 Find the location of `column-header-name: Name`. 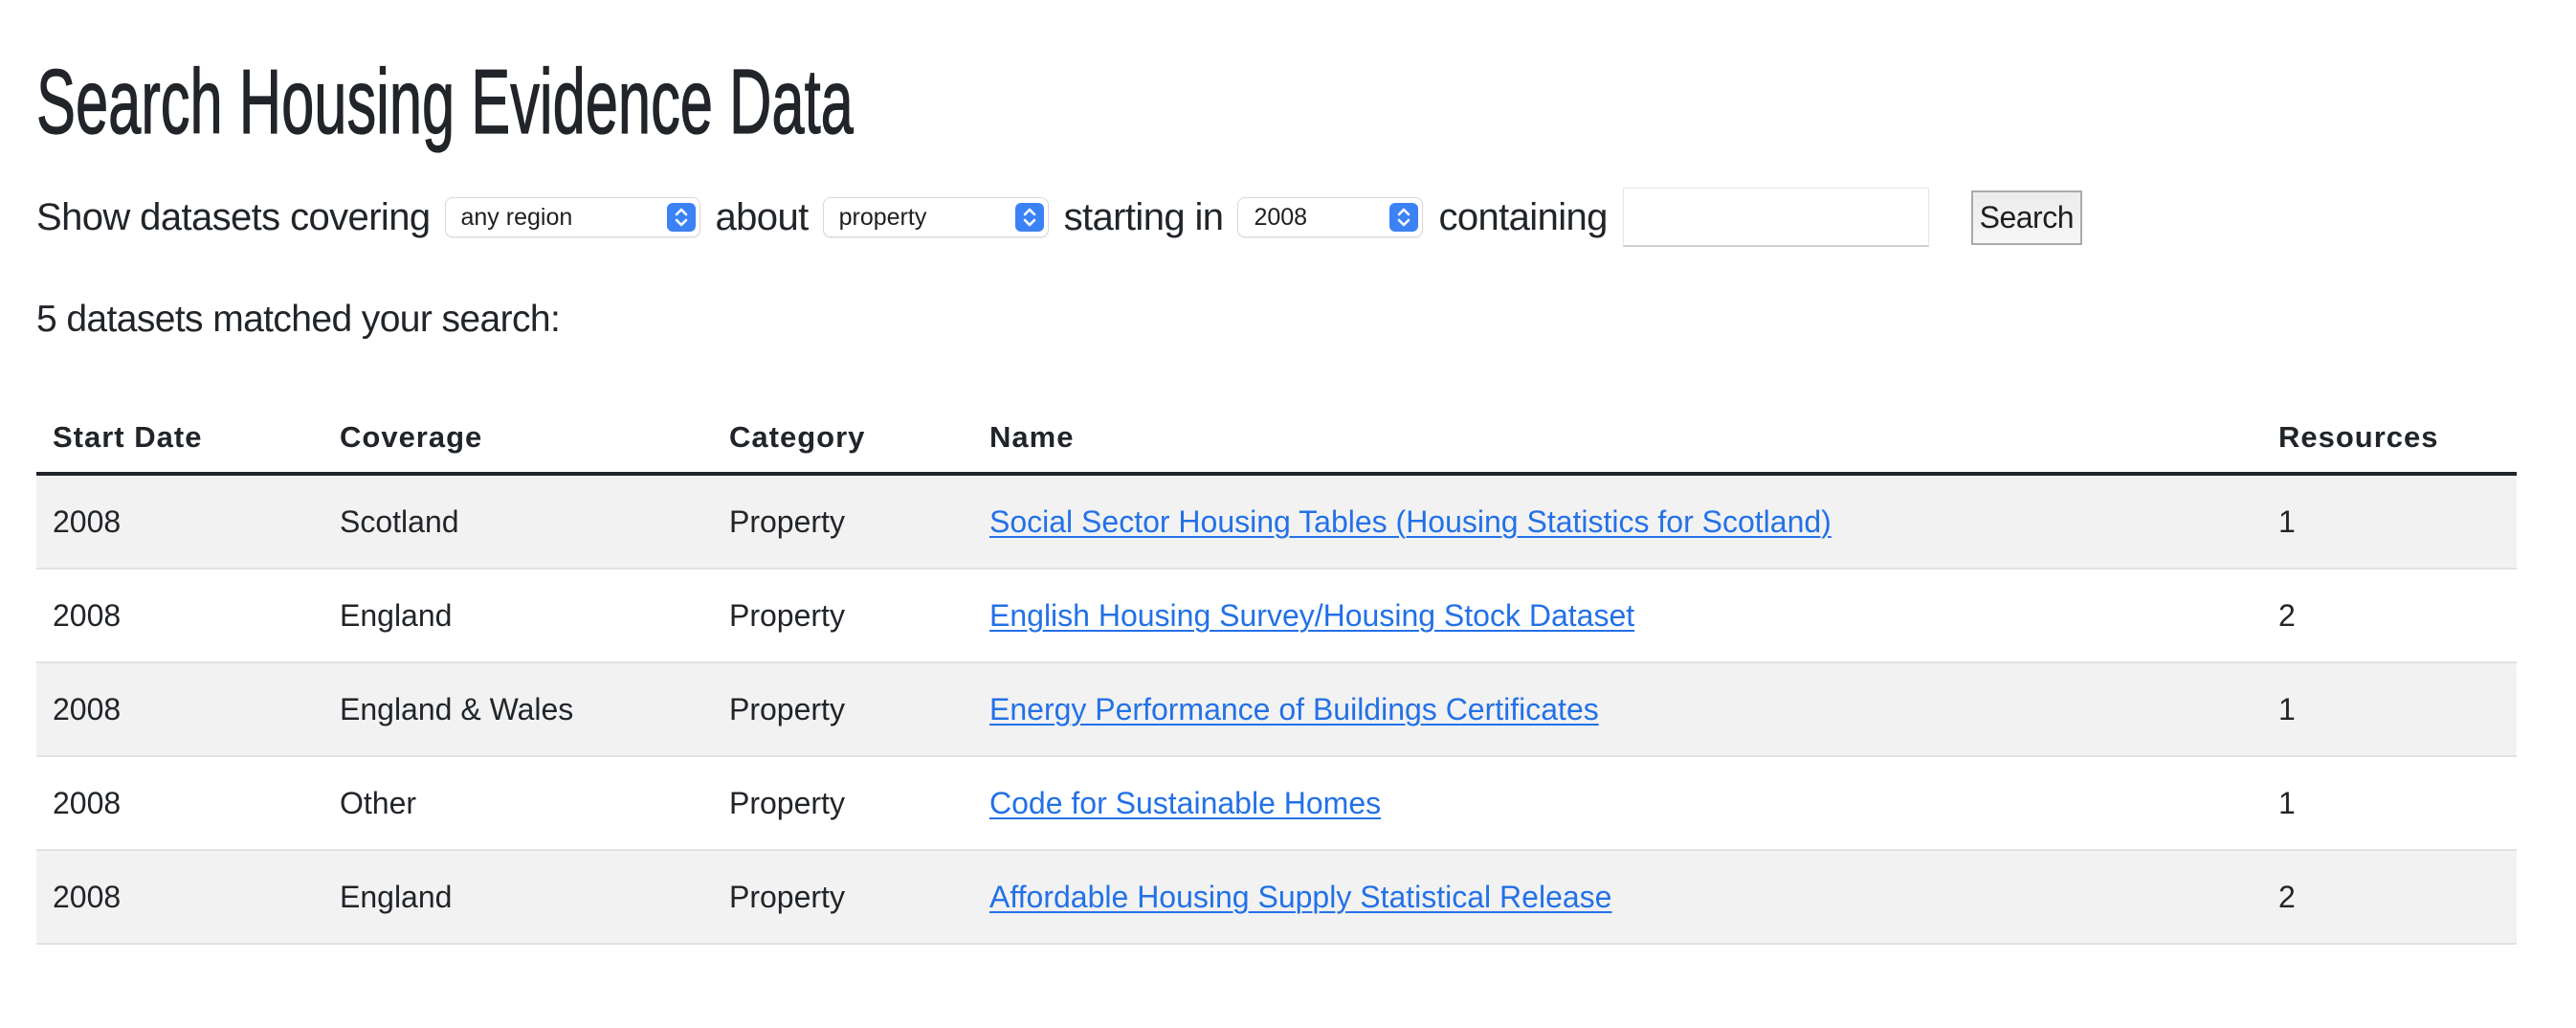

column-header-name: Name is located at coordinates (1617, 439).